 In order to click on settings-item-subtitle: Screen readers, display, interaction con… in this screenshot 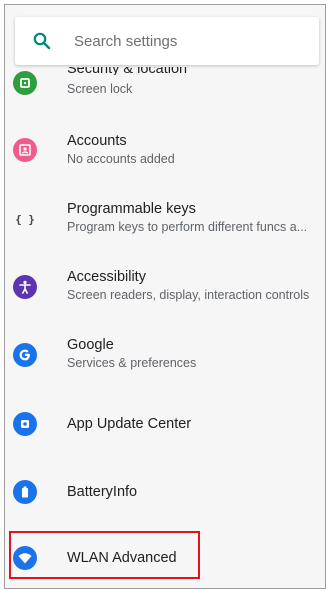, I will do `click(188, 295)`.